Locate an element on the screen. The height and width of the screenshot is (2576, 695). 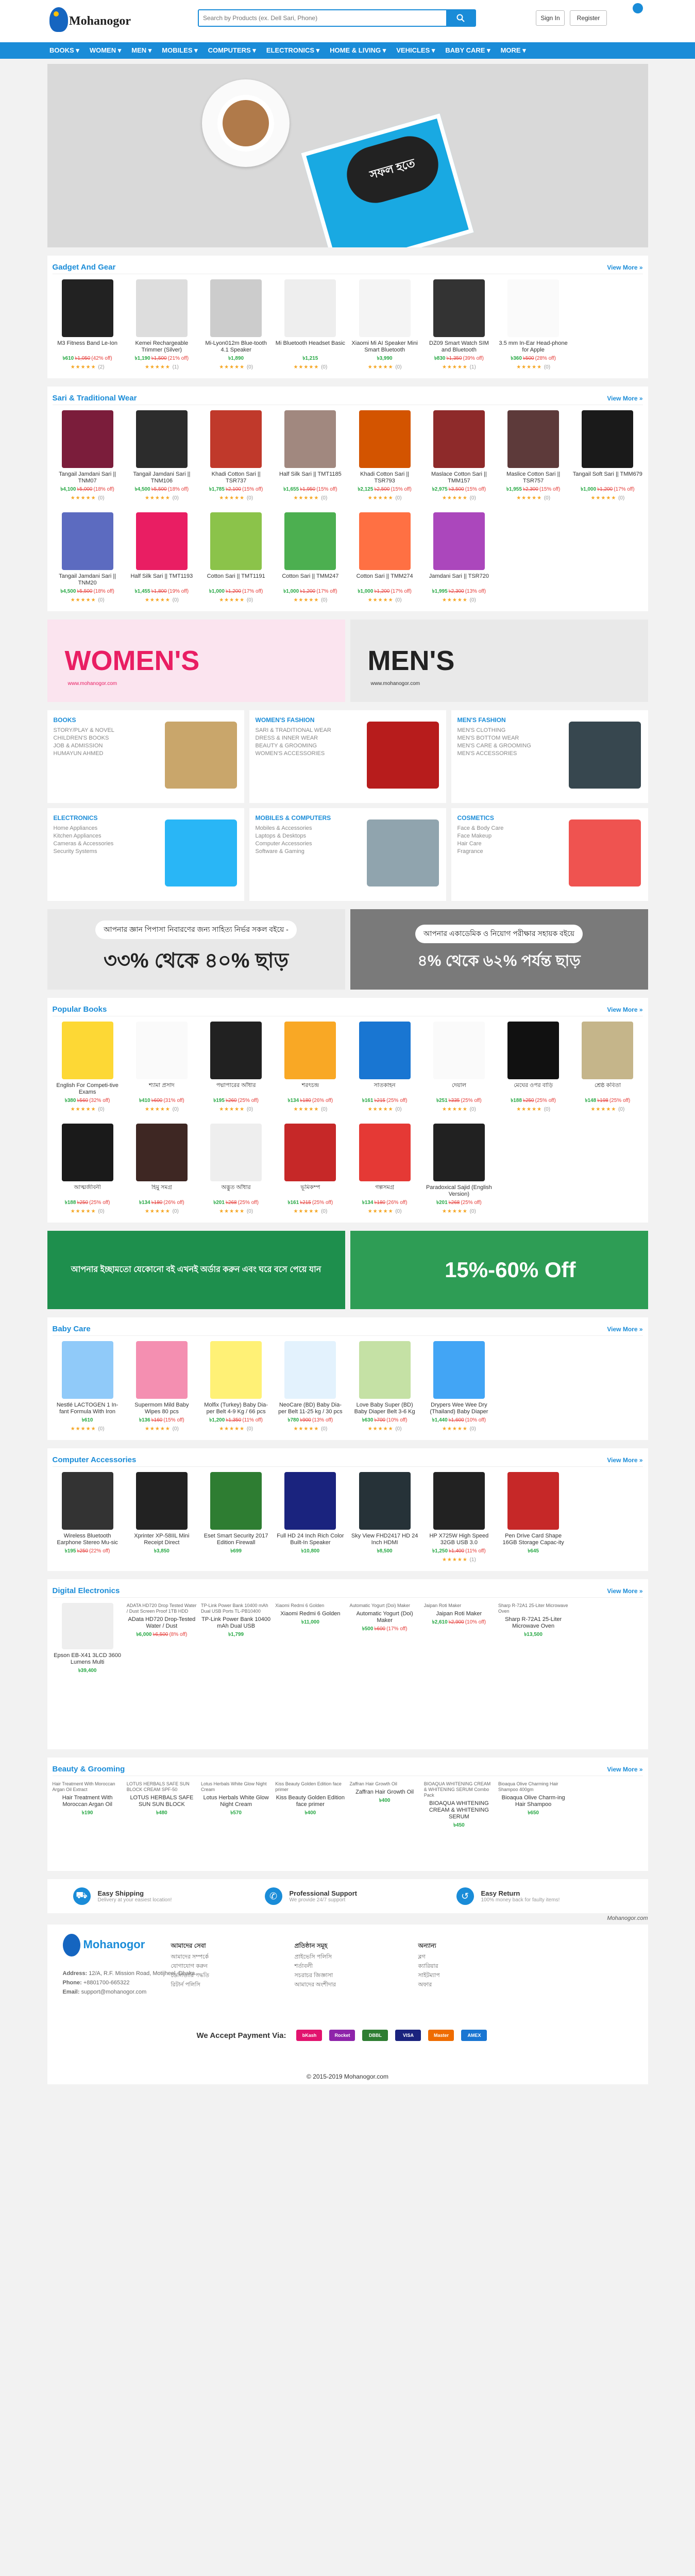
product-title: Mi-Lyon012m Blue-tooth 4.1 Speaker is located at coordinates (236, 347).